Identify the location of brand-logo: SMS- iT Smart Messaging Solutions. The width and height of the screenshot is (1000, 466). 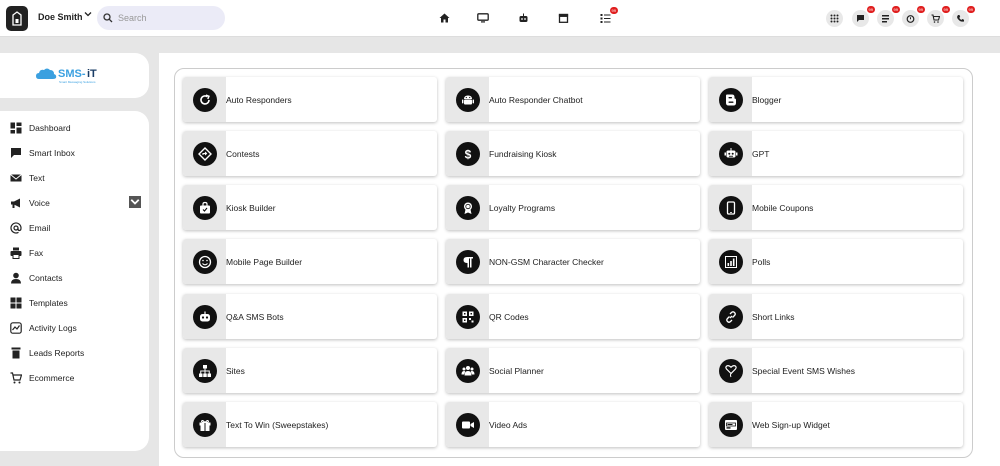
(74, 75).